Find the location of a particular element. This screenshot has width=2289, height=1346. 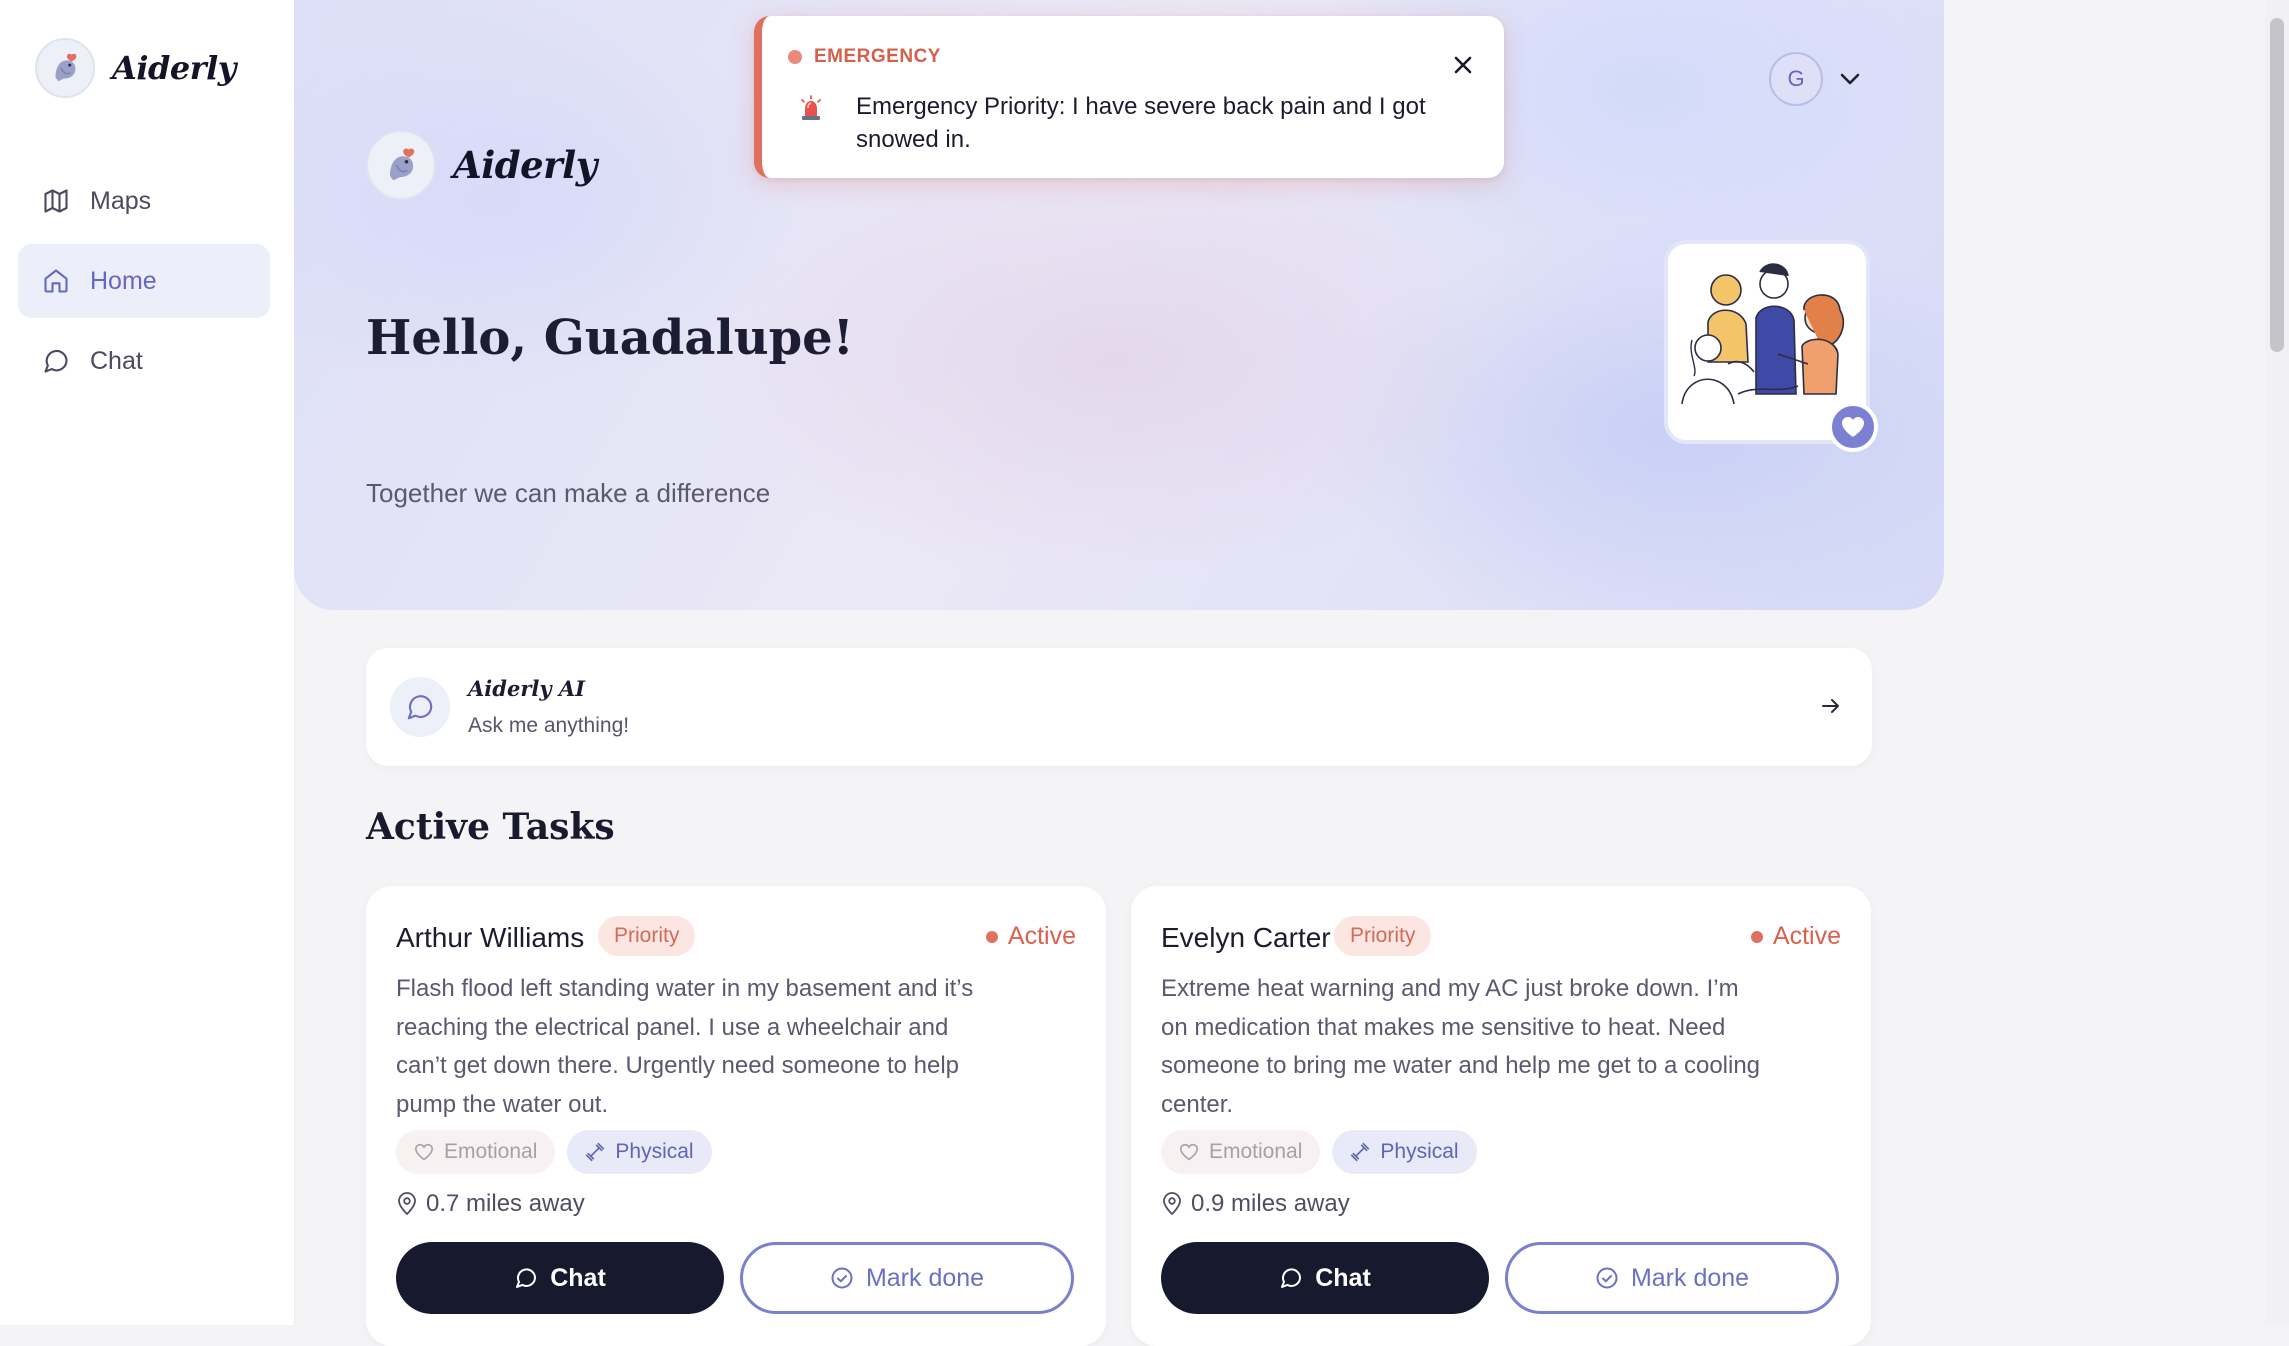

user-menu: G is located at coordinates (1815, 79).